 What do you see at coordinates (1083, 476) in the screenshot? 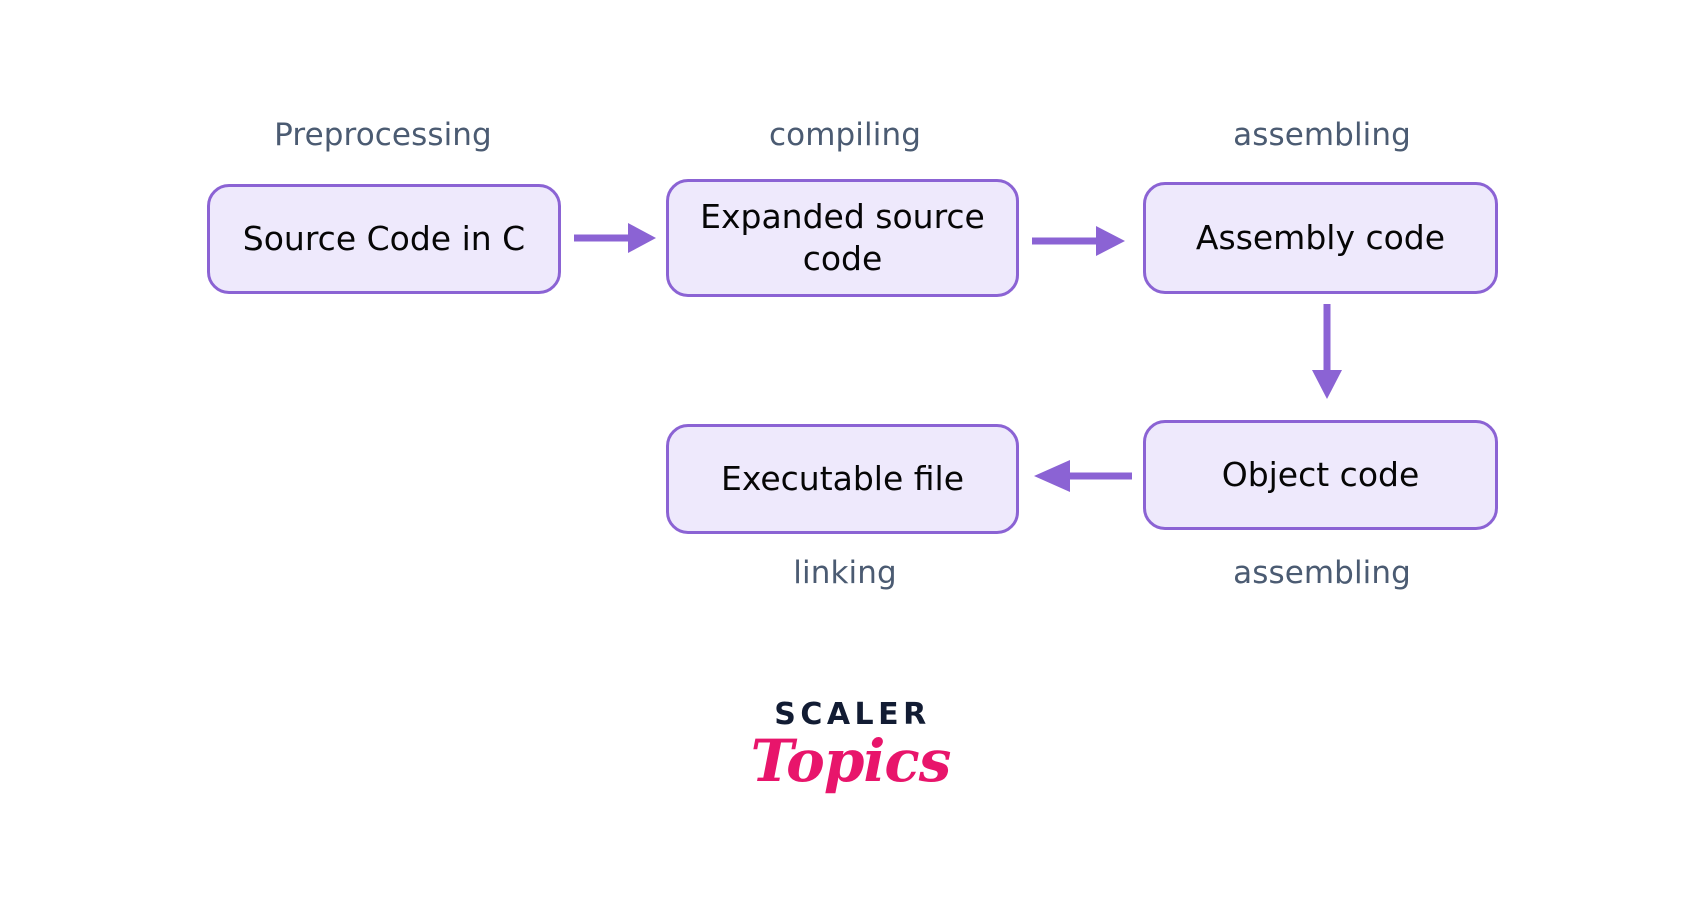
I see `arrow-object-to-executable` at bounding box center [1083, 476].